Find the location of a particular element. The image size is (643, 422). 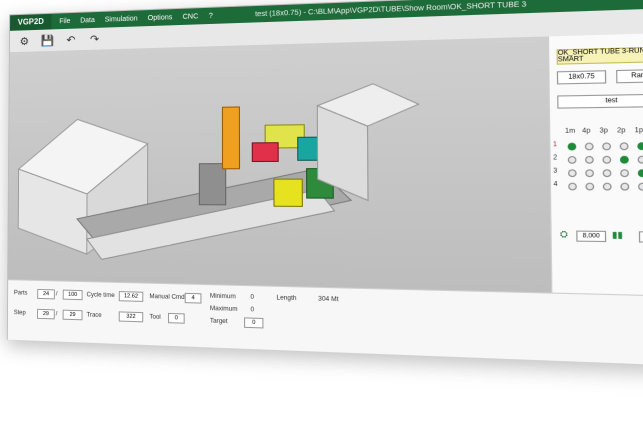

row-4: 4 is located at coordinates (555, 185).